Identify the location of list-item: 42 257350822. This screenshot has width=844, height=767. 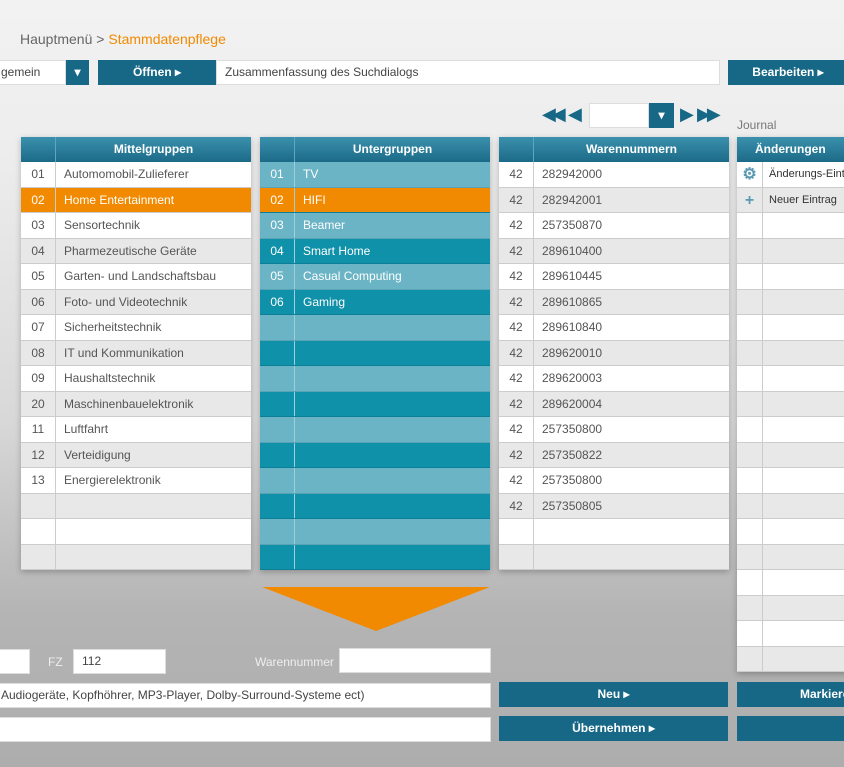
(614, 455).